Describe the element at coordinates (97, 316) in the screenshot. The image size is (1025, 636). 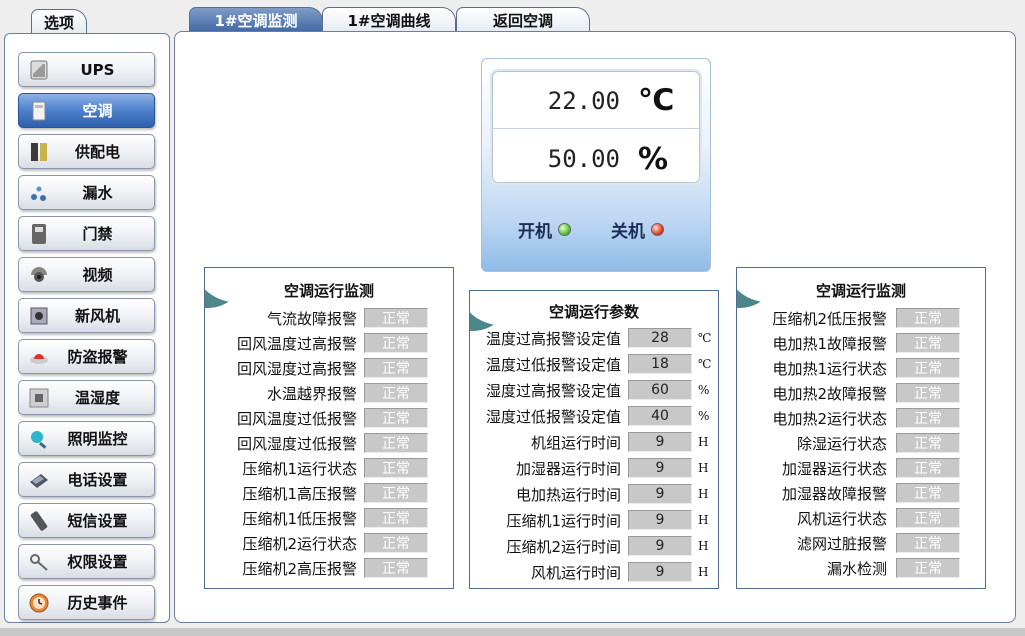
I see `sidebar-item-label: 新风机` at that location.